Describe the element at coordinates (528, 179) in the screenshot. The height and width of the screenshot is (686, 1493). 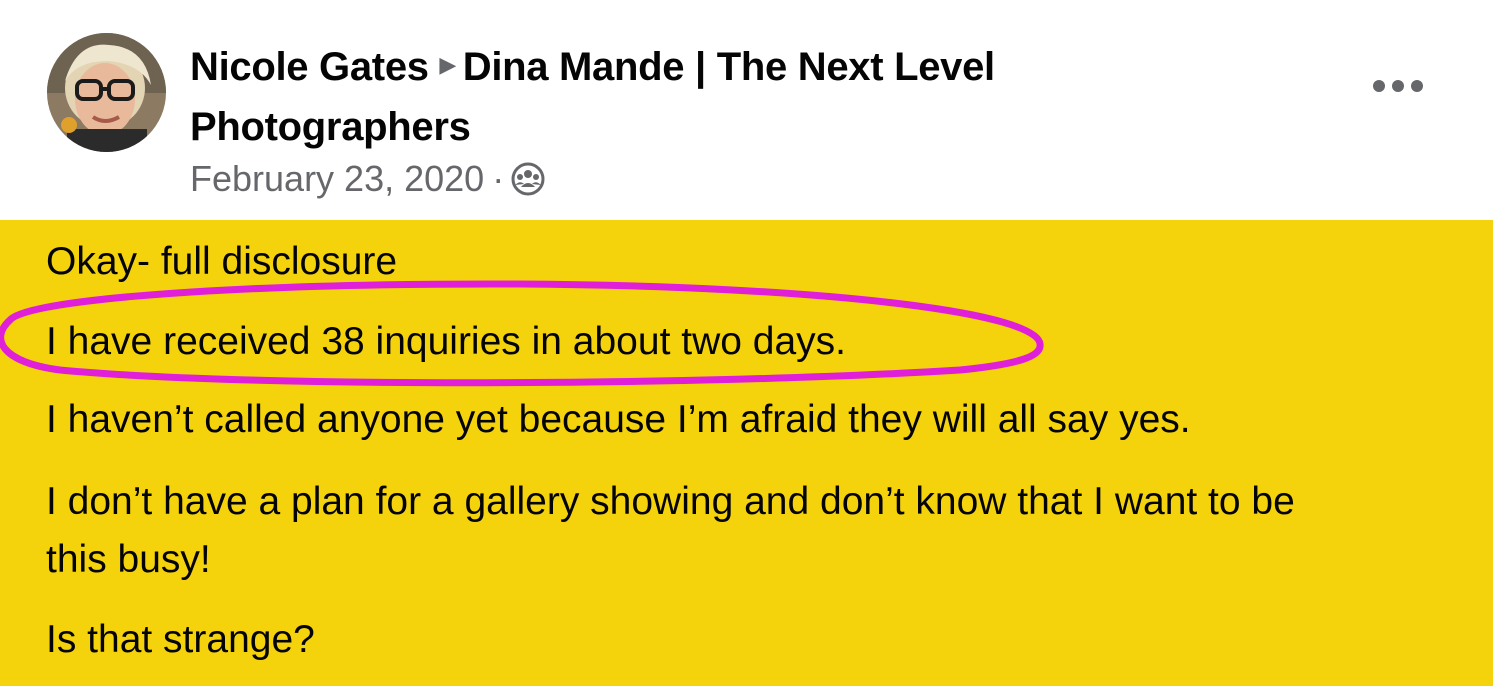
I see `members-group-icon` at that location.